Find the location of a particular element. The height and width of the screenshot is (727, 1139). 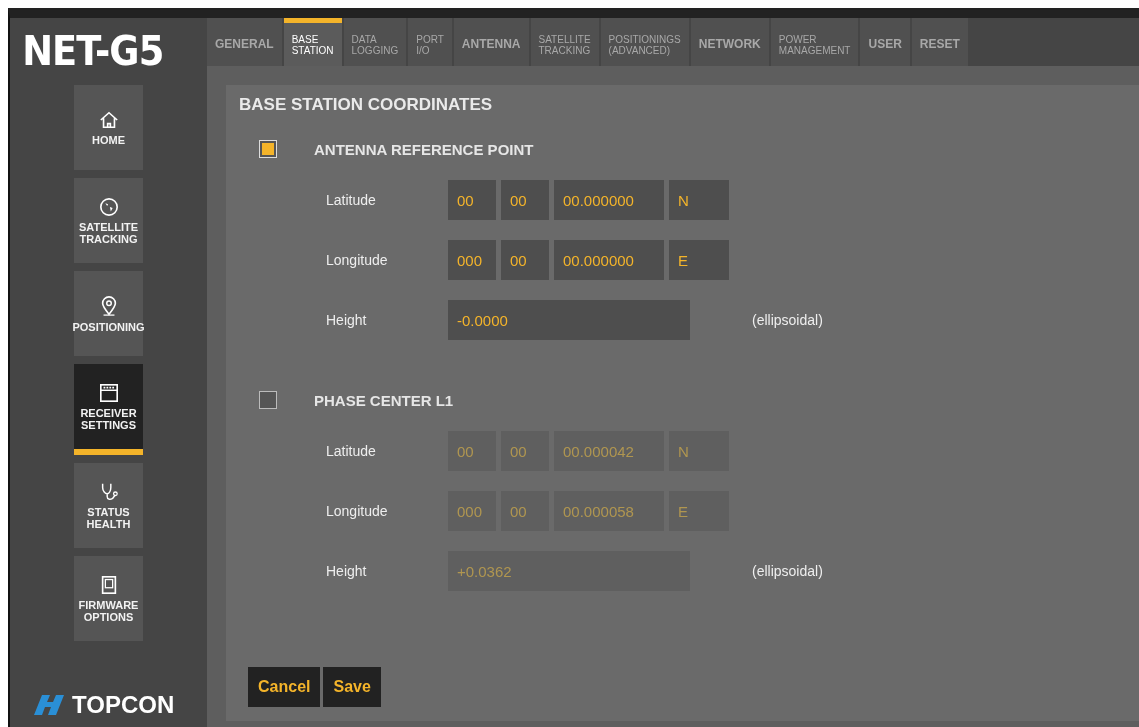

nav-tab: PORT I/O is located at coordinates (430, 42).